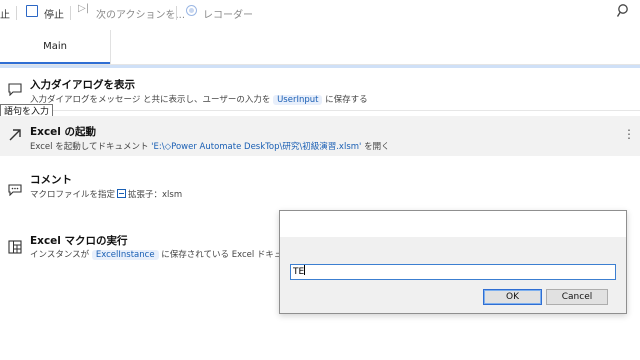 The height and width of the screenshot is (360, 640). Describe the element at coordinates (60, 255) in the screenshot. I see `description-prefix: インスタンスが` at that location.